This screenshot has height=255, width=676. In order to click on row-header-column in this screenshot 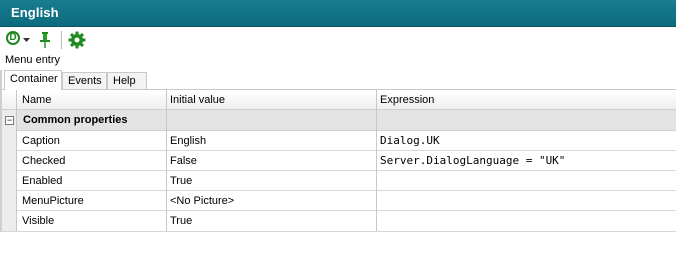, I will do `click(9, 170)`.